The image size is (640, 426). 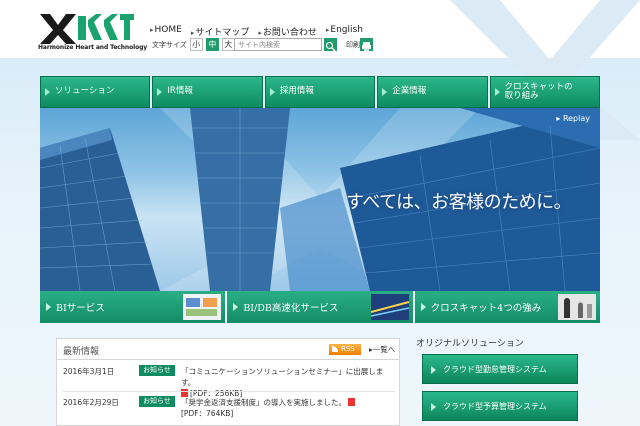 I want to click on site-search-input: サイト内検索, so click(x=278, y=44).